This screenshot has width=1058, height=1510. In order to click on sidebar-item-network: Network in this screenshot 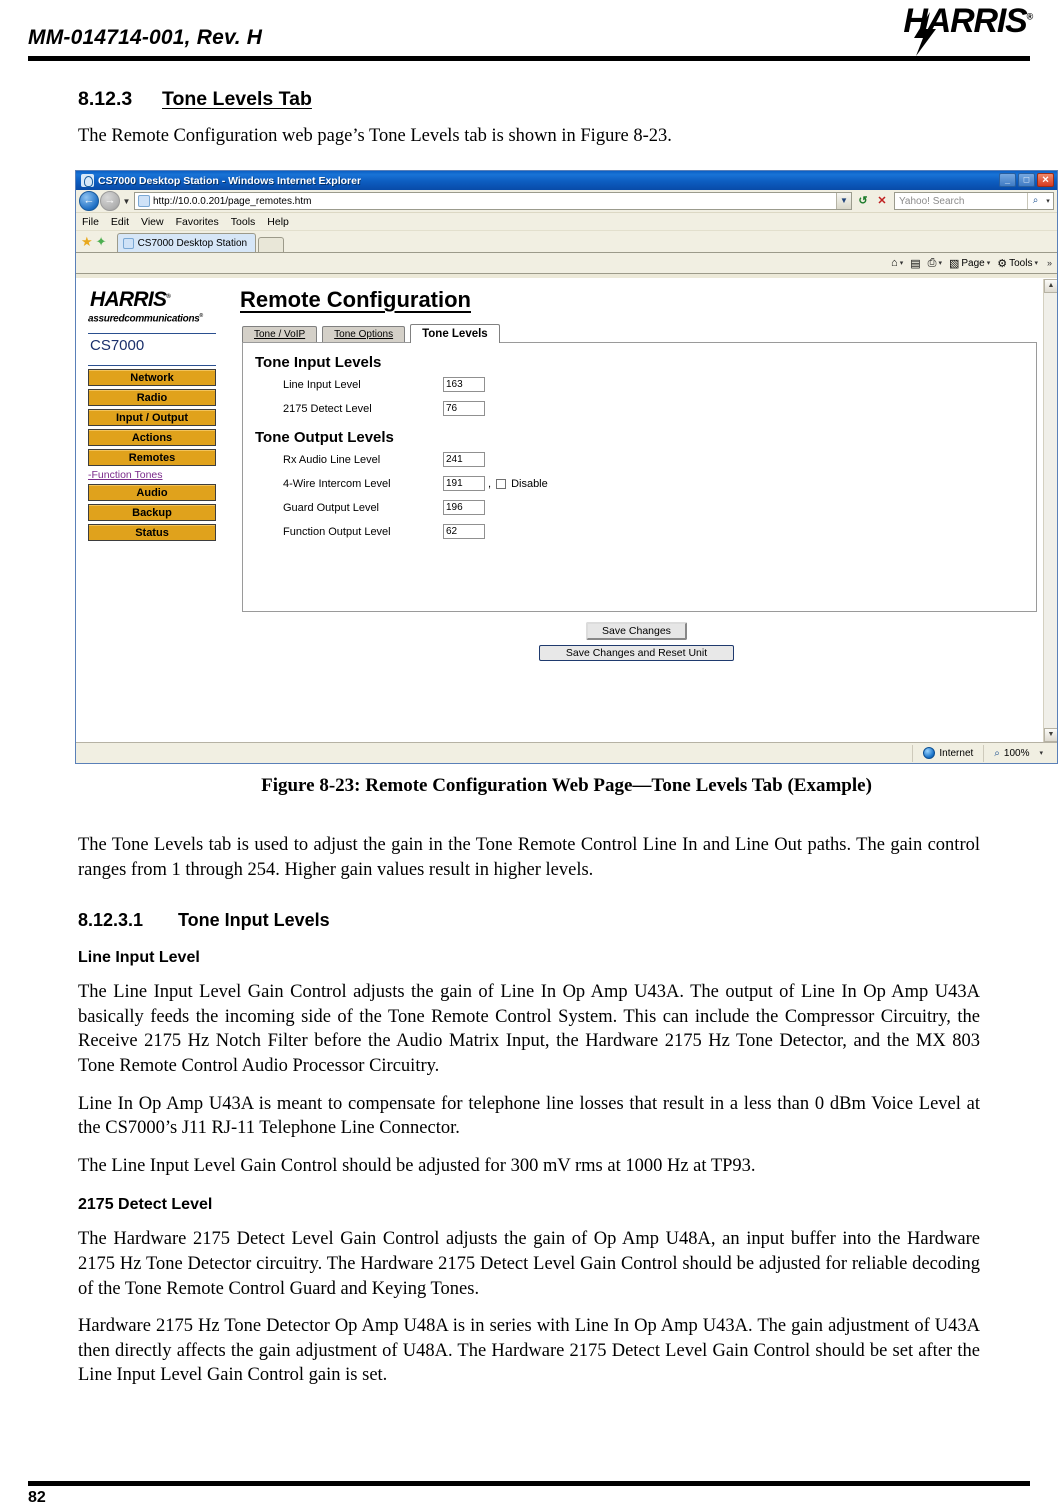, I will do `click(152, 378)`.